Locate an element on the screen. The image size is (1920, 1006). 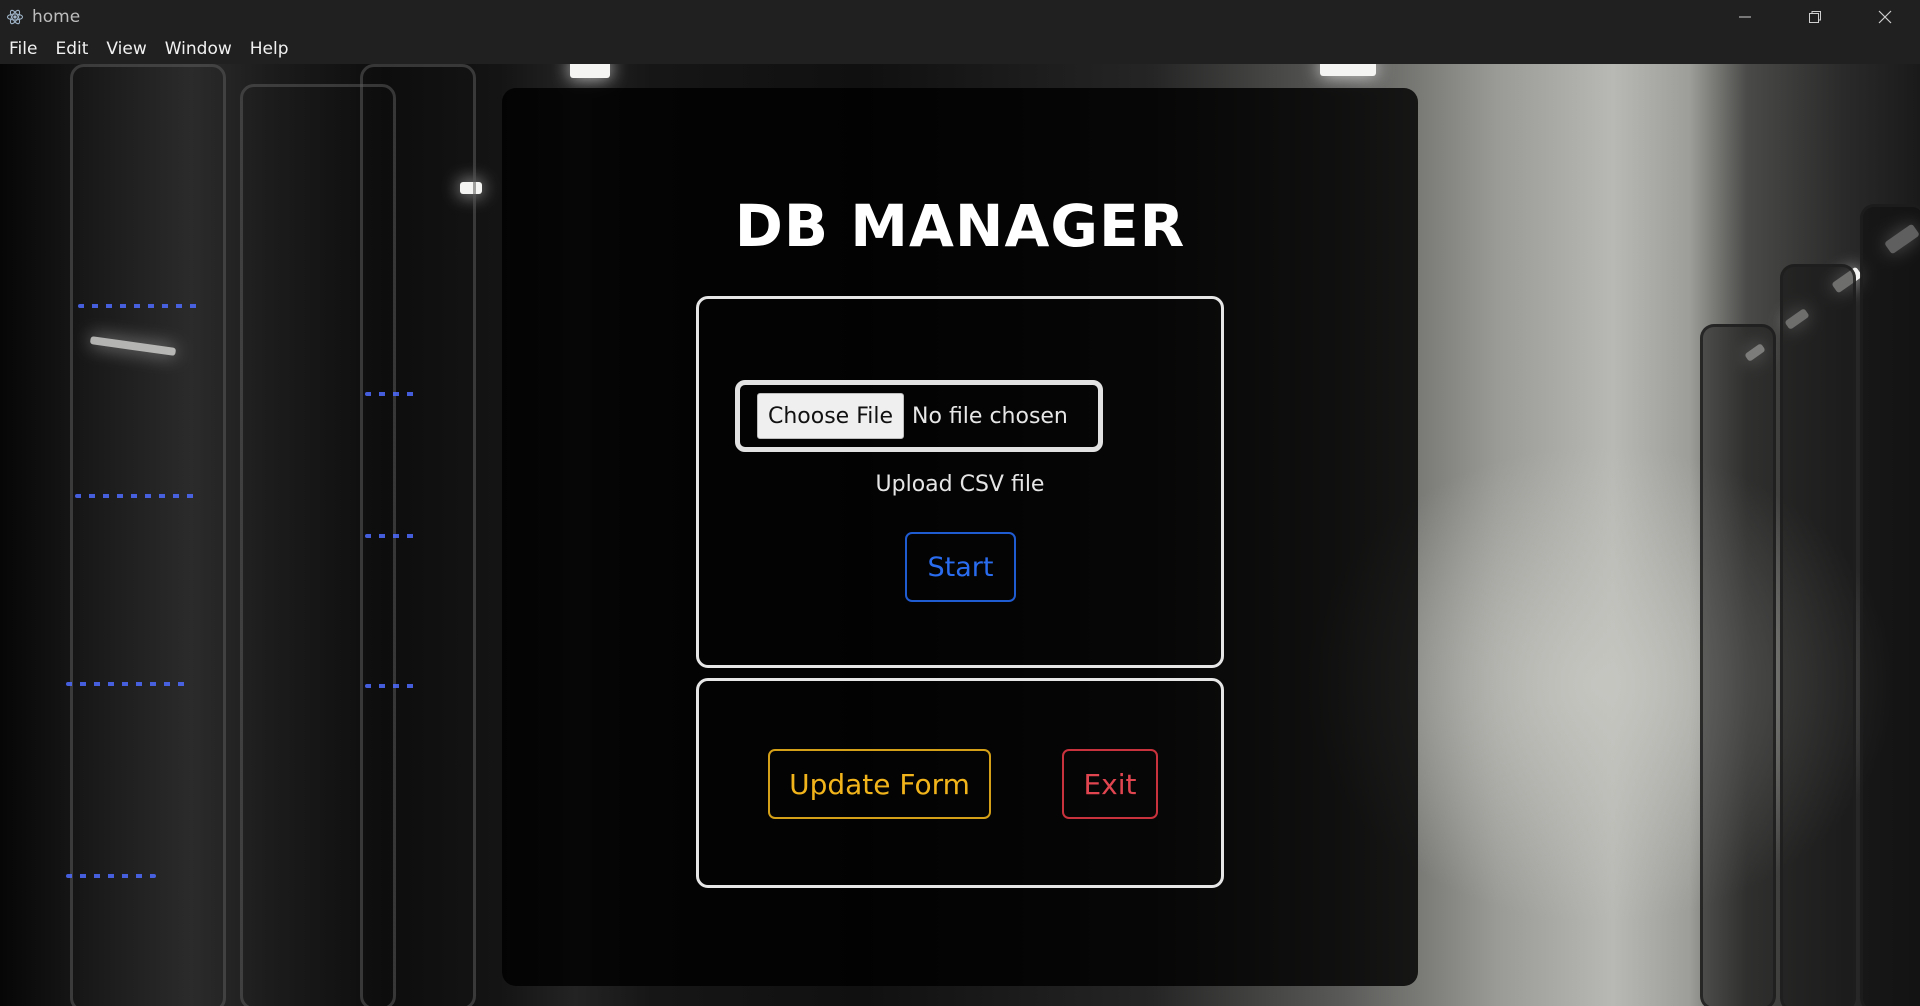
menu-edit: Edit is located at coordinates (71, 49).